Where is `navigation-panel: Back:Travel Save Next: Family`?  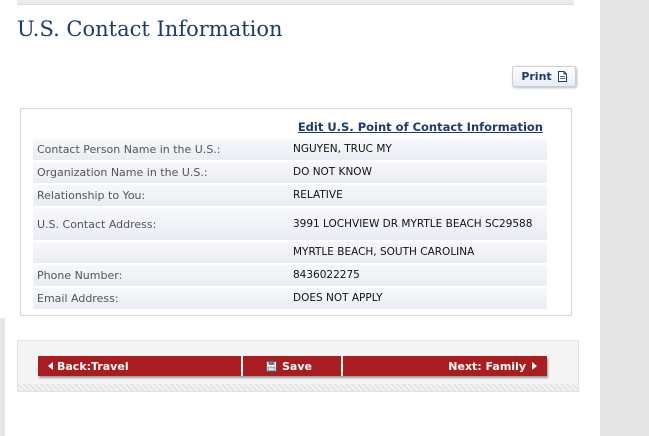 navigation-panel: Back:Travel Save Next: Family is located at coordinates (298, 366).